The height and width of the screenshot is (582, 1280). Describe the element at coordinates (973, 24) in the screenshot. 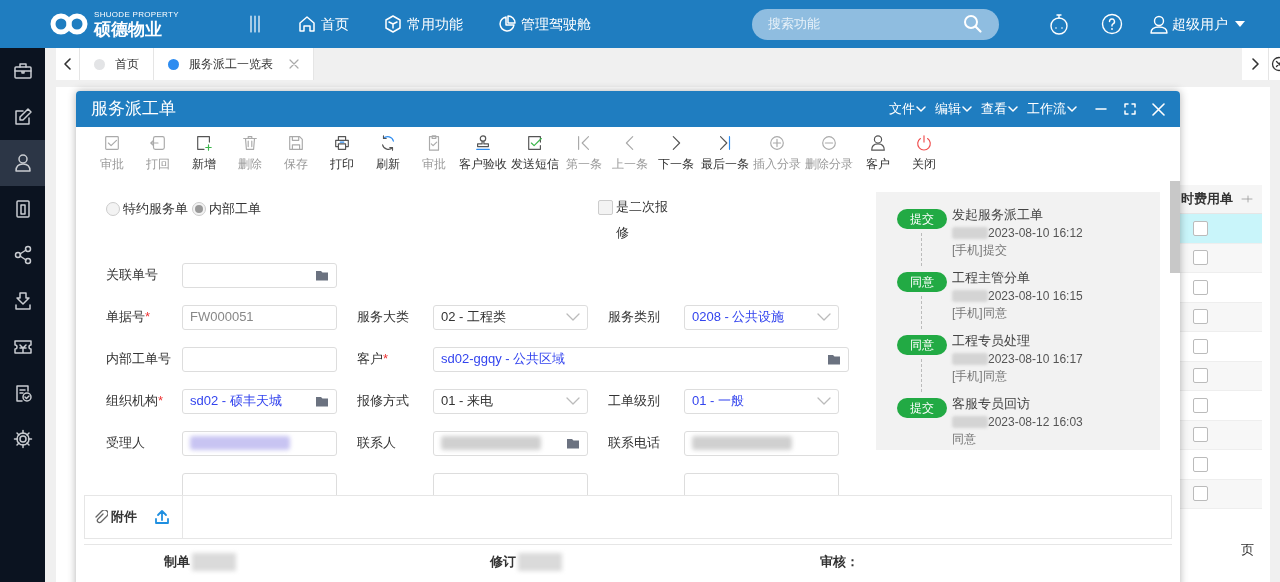

I see `search-icon` at that location.